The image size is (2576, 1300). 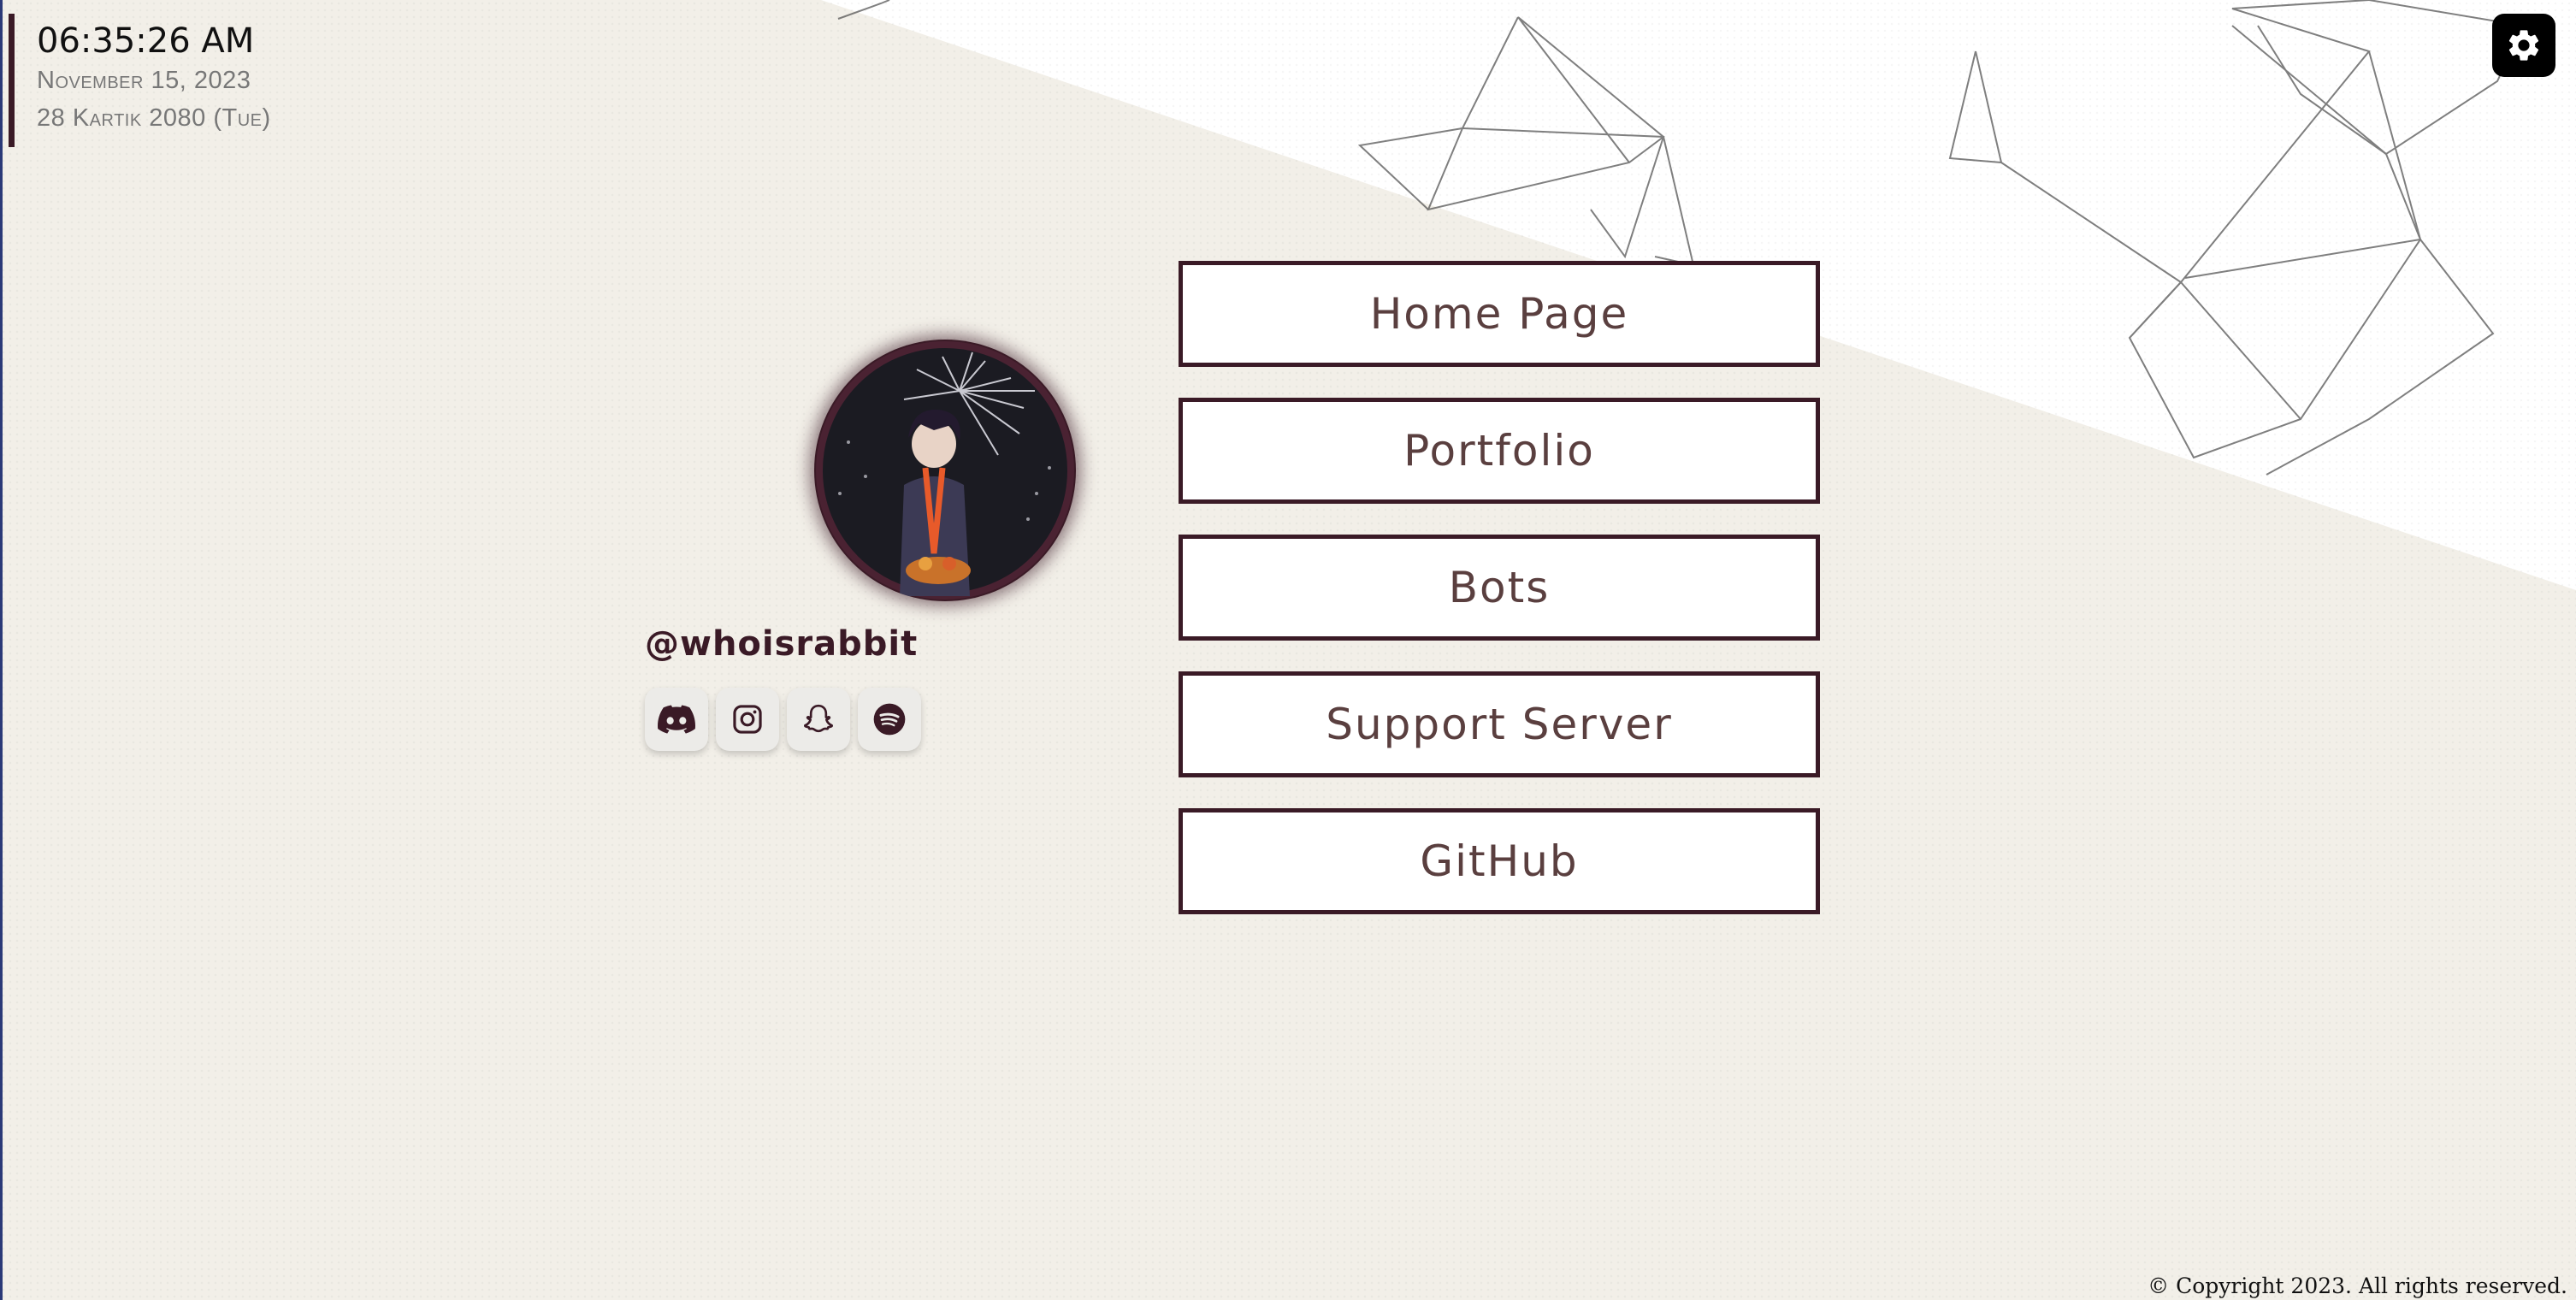 I want to click on portfolio-button: Portfolio, so click(x=1499, y=451).